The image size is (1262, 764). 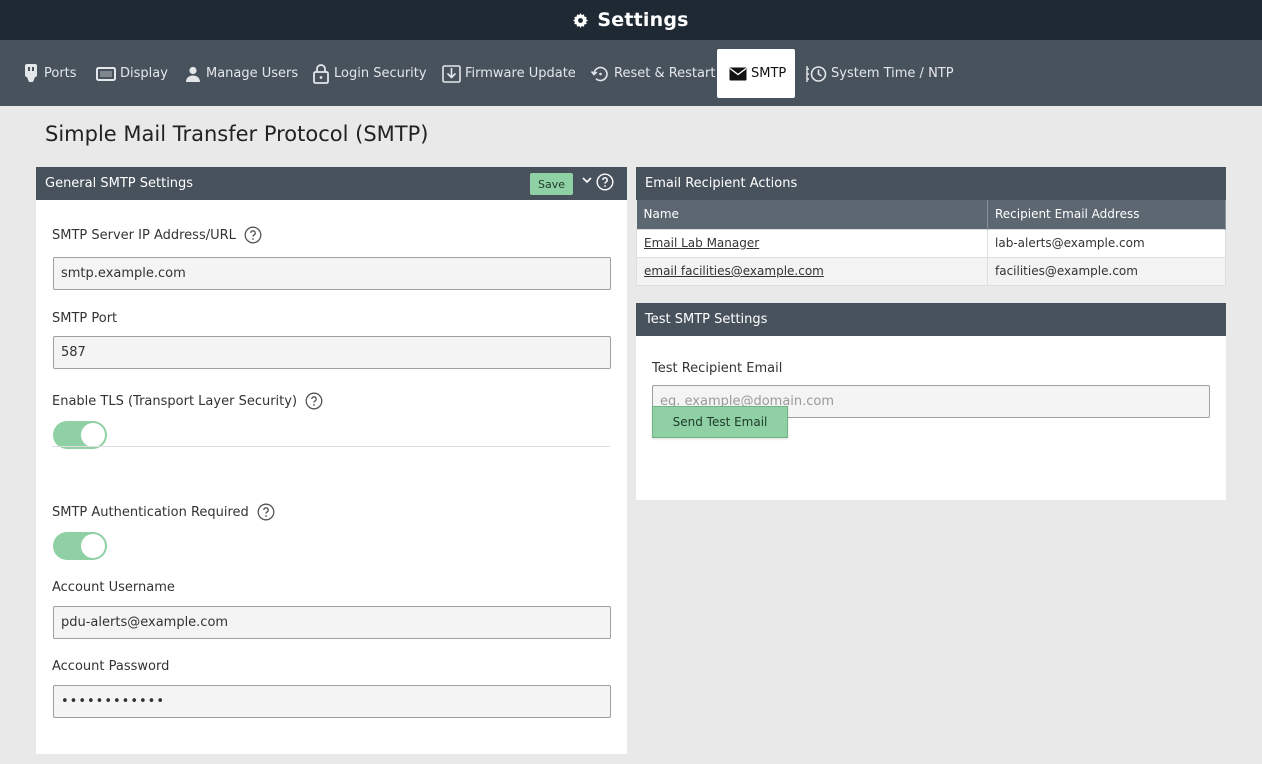 I want to click on save-button: Save, so click(x=551, y=184).